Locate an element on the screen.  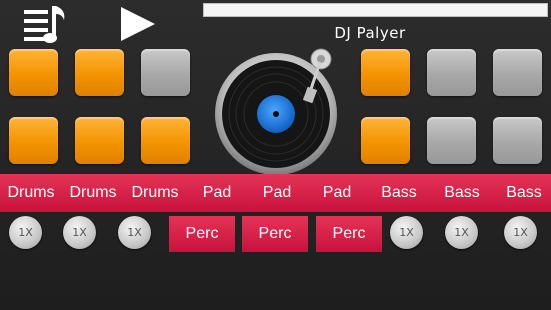
play-icon is located at coordinates (138, 24).